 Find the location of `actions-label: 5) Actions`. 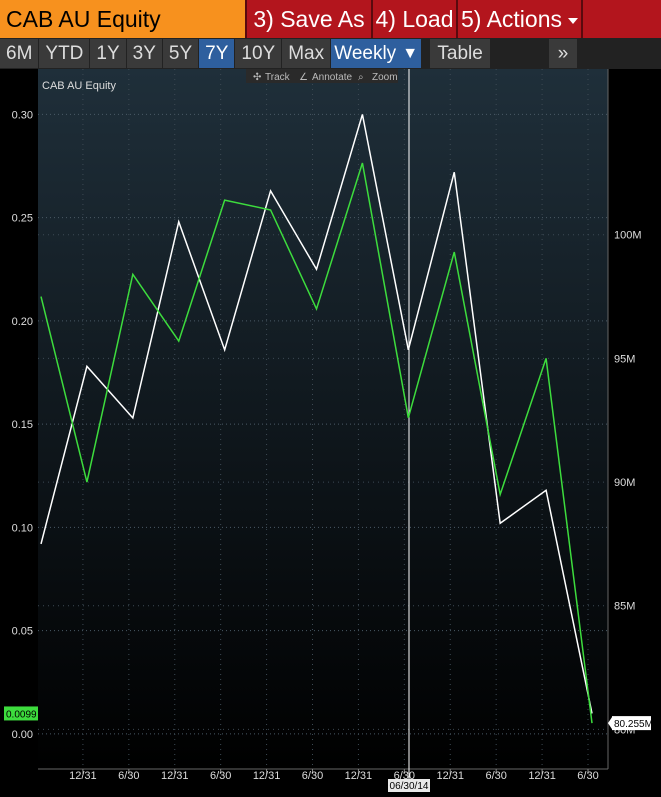

actions-label: 5) Actions is located at coordinates (511, 18).